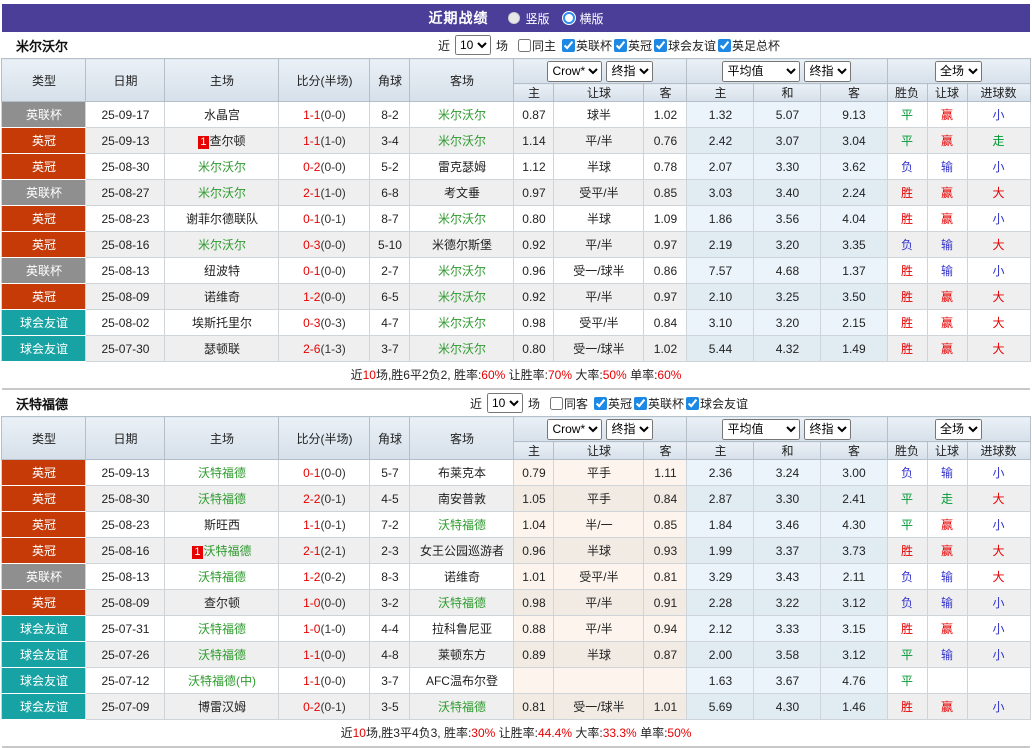 The image size is (1032, 748). What do you see at coordinates (720, 322) in the screenshot?
I see `avg-home-cell: 3.10` at bounding box center [720, 322].